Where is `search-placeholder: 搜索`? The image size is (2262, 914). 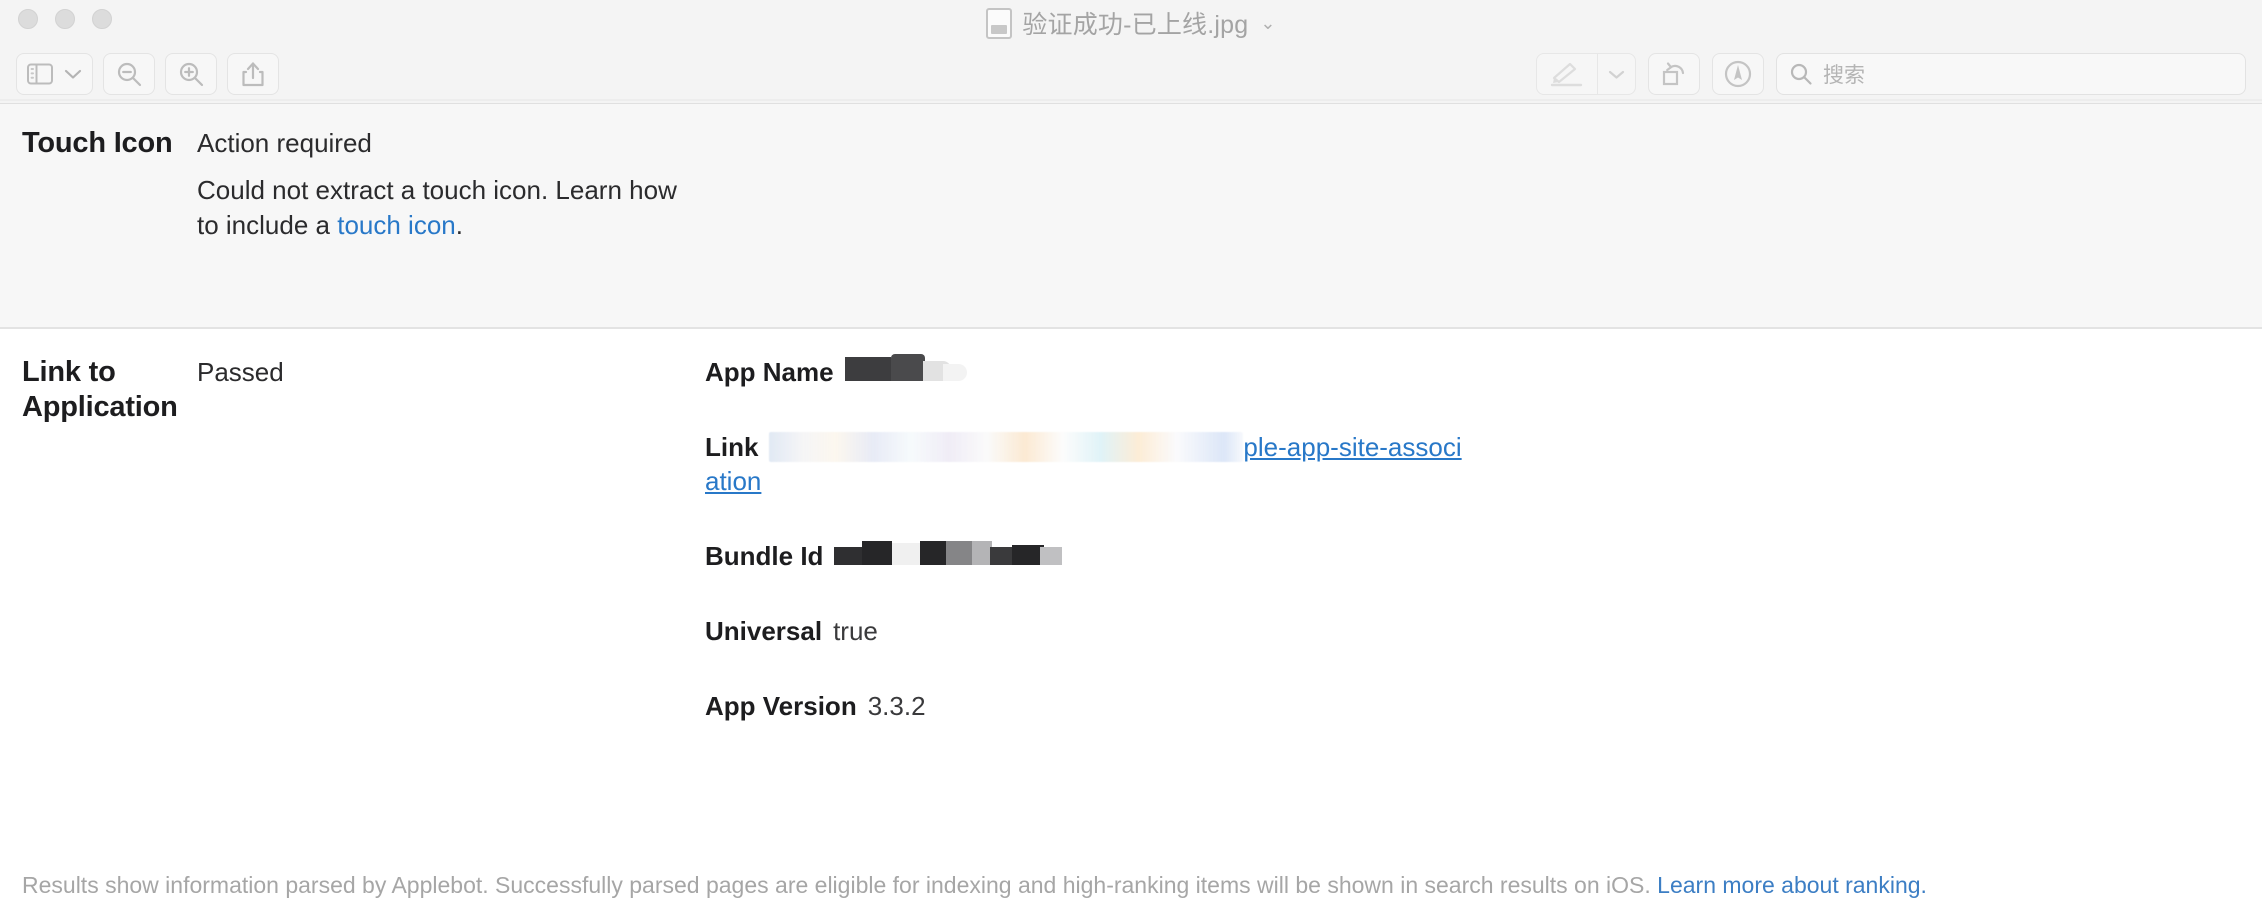 search-placeholder: 搜索 is located at coordinates (1844, 75).